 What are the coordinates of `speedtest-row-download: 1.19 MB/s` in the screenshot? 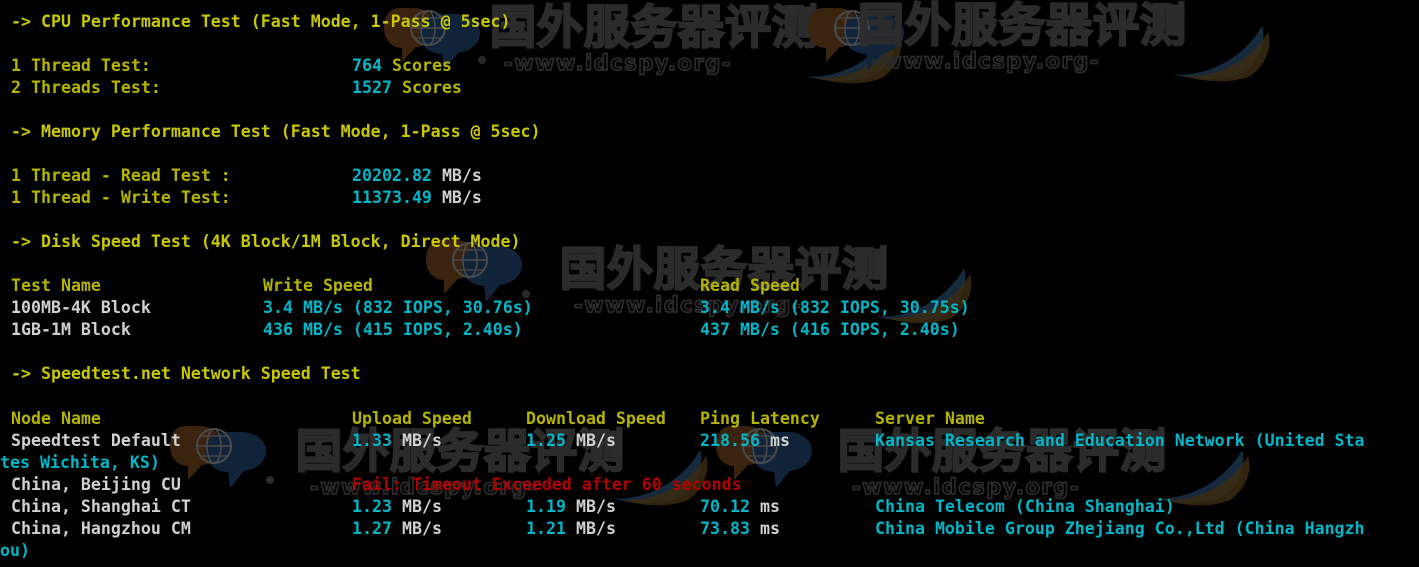 It's located at (571, 507).